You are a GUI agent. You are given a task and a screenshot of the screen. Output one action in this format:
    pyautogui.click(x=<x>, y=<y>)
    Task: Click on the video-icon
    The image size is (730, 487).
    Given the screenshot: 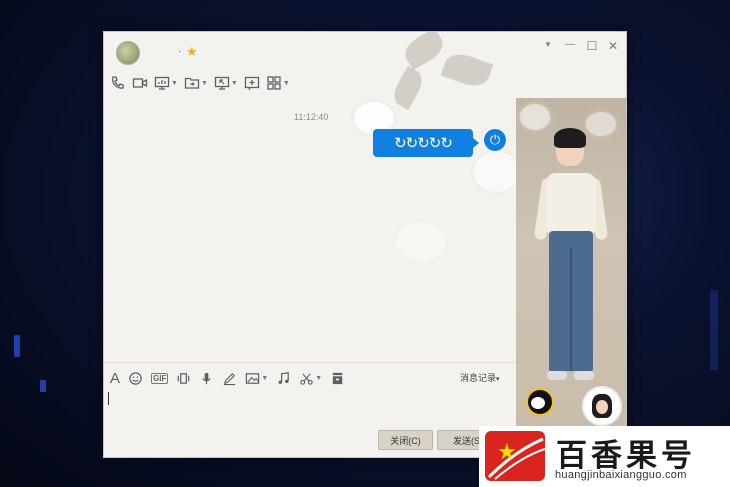 What is the action you would take?
    pyautogui.click(x=140, y=83)
    